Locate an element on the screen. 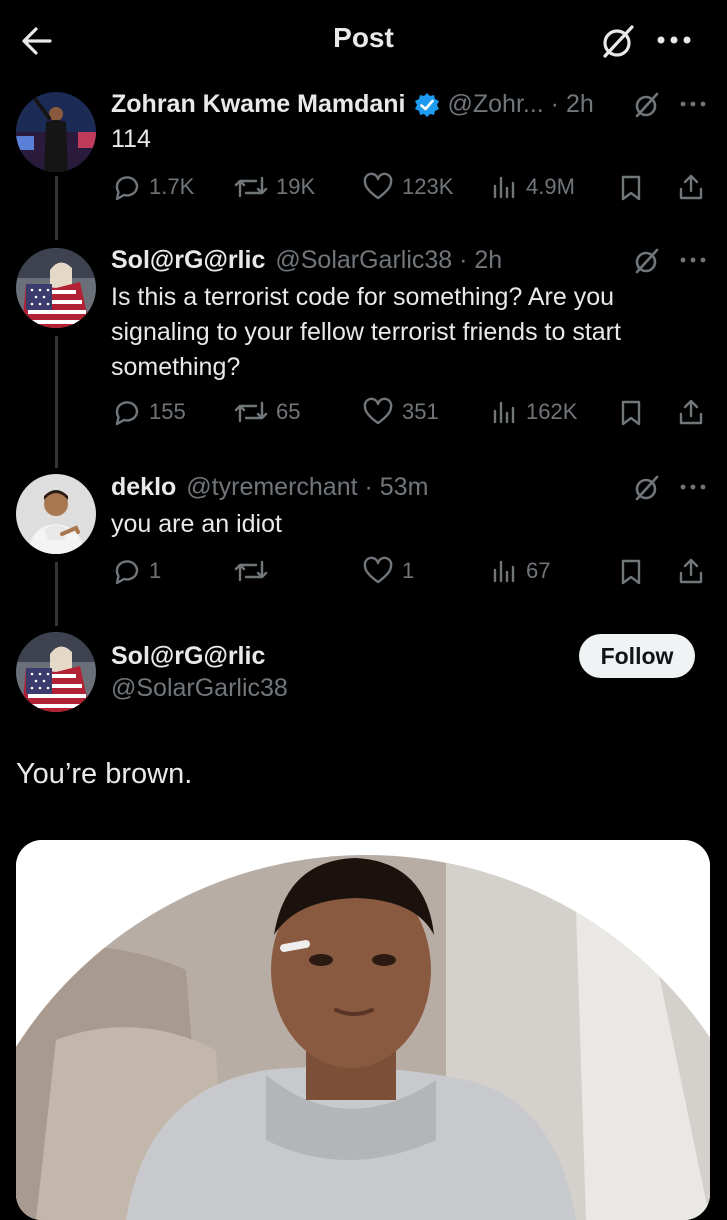 The width and height of the screenshot is (727, 1220). like-button: 123K is located at coordinates (407, 187).